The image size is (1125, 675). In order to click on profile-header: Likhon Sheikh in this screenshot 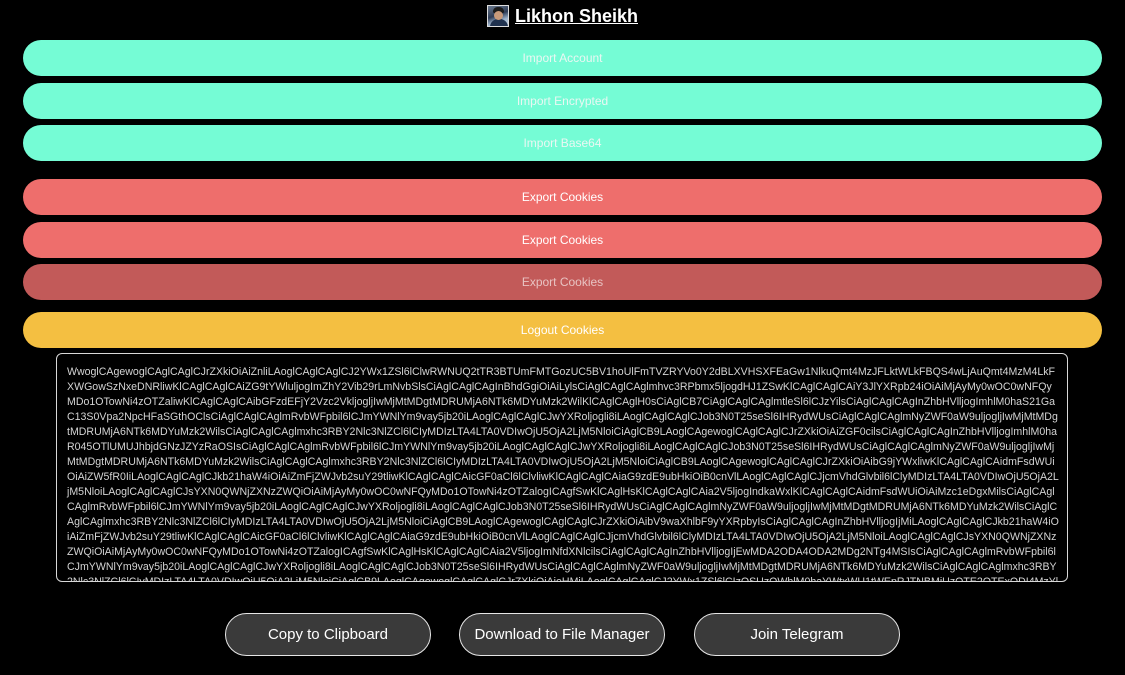, I will do `click(562, 16)`.